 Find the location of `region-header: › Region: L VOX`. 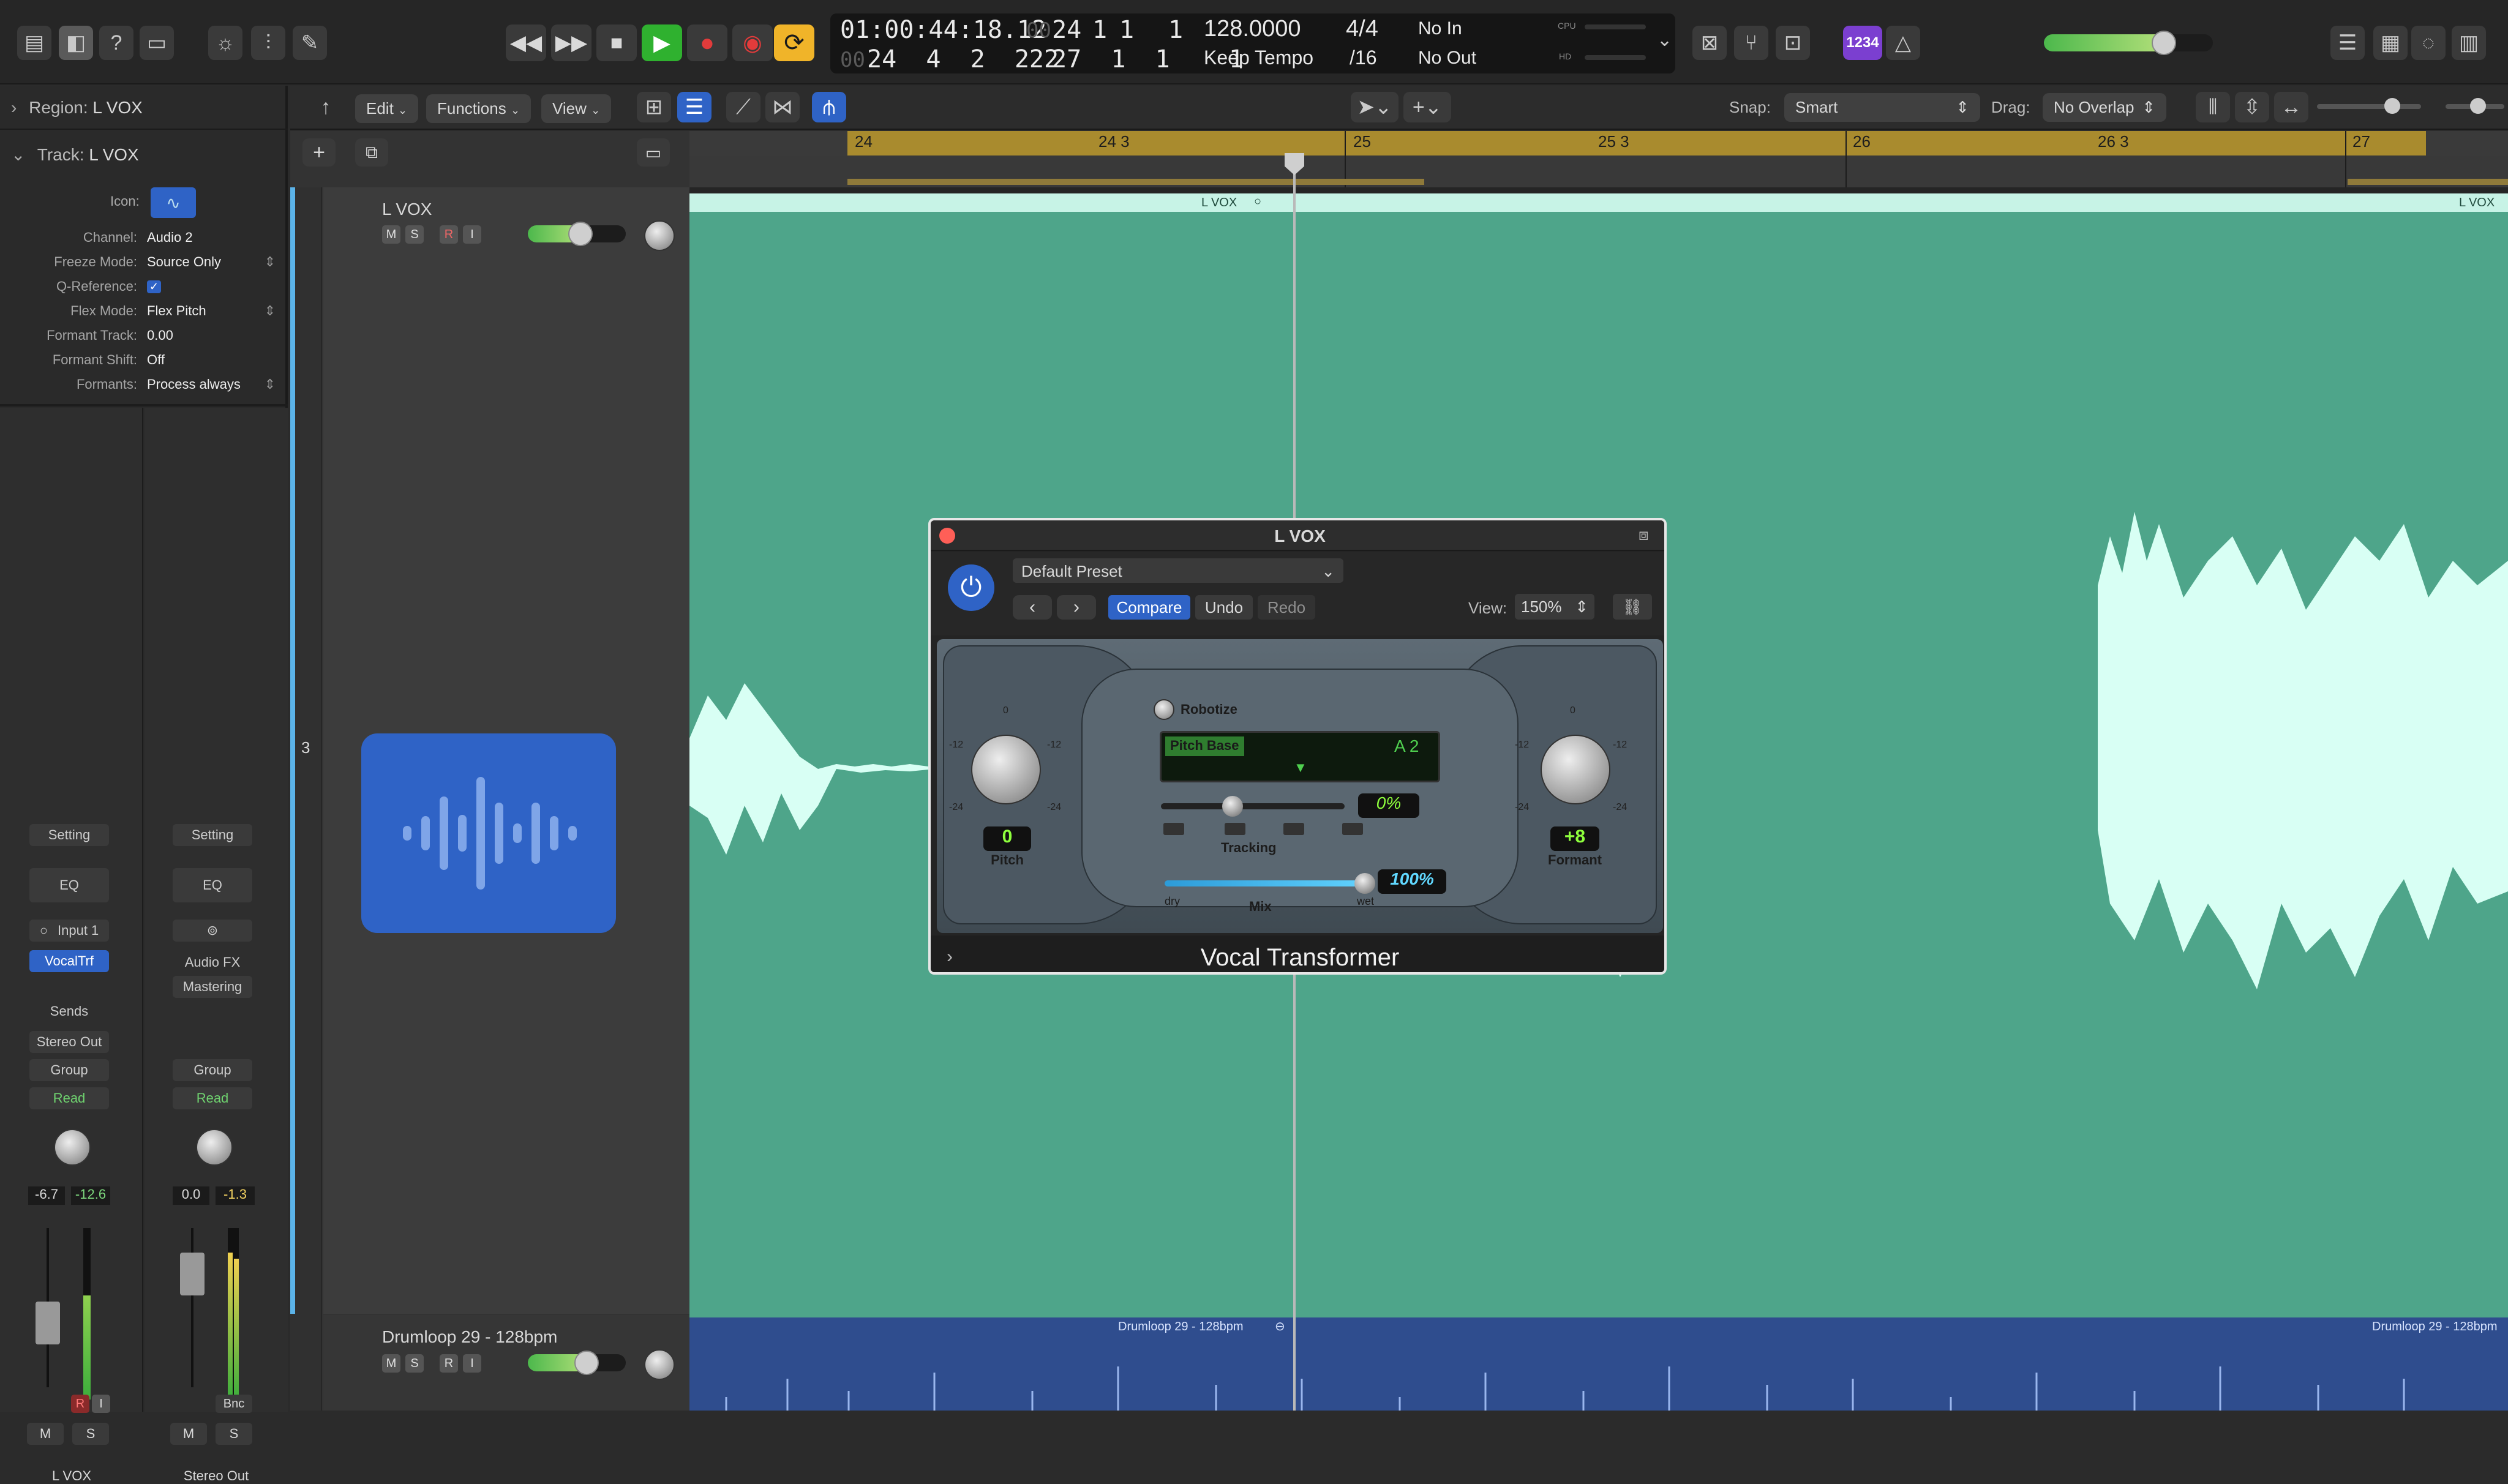

region-header: › Region: L VOX is located at coordinates (77, 108).